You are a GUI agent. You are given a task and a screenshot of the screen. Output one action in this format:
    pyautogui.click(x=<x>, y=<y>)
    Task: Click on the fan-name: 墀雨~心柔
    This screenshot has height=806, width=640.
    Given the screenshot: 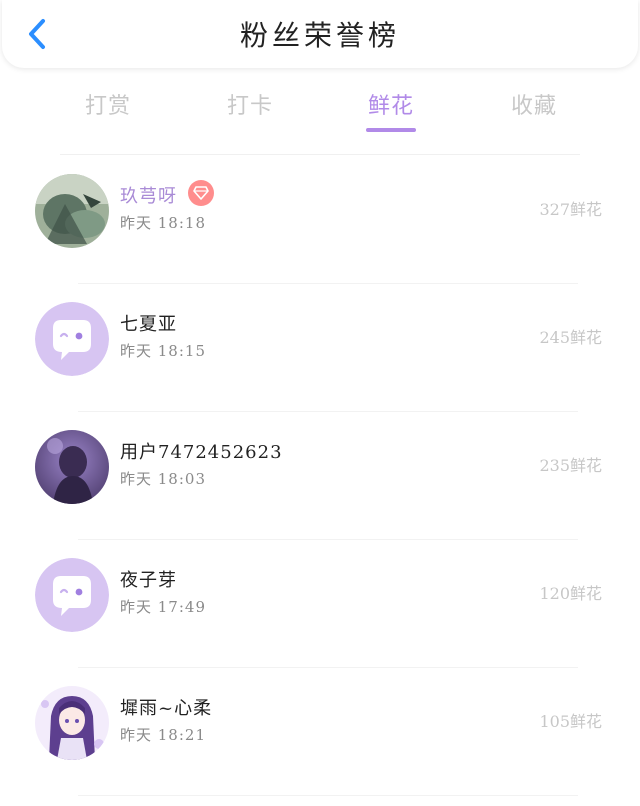 What is the action you would take?
    pyautogui.click(x=166, y=708)
    